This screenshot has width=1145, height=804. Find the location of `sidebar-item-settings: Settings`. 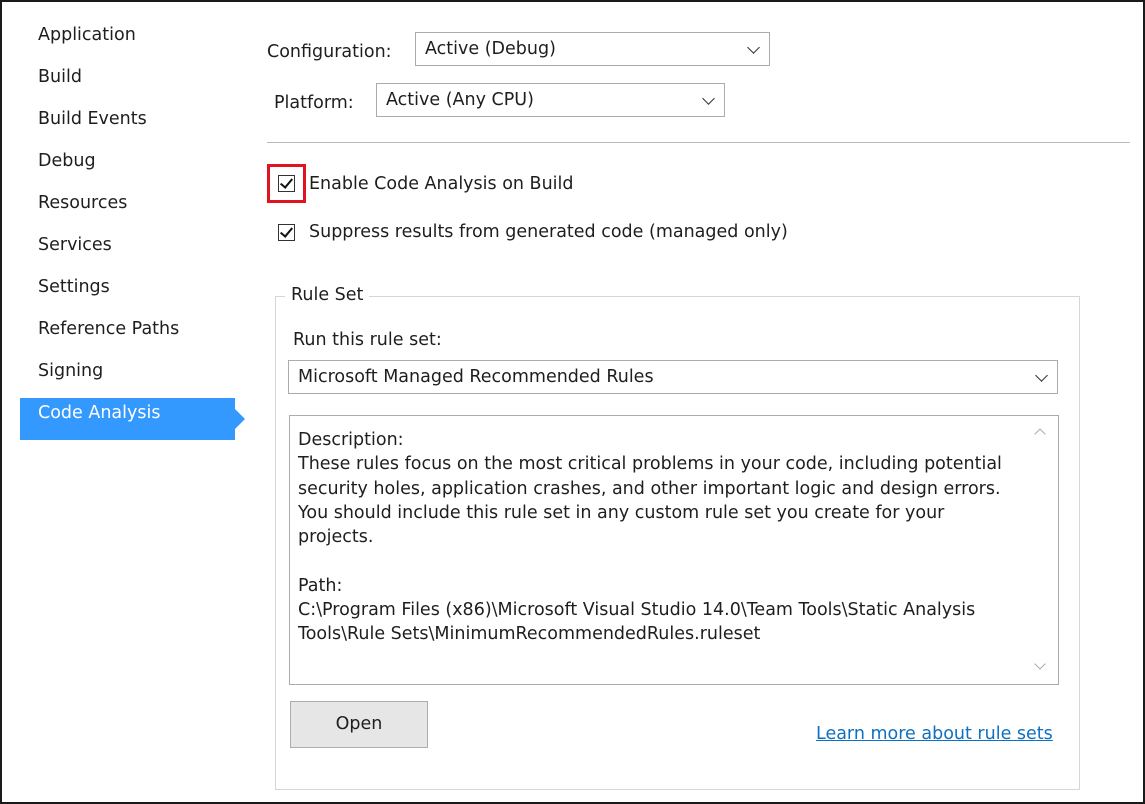

sidebar-item-settings: Settings is located at coordinates (134, 293).